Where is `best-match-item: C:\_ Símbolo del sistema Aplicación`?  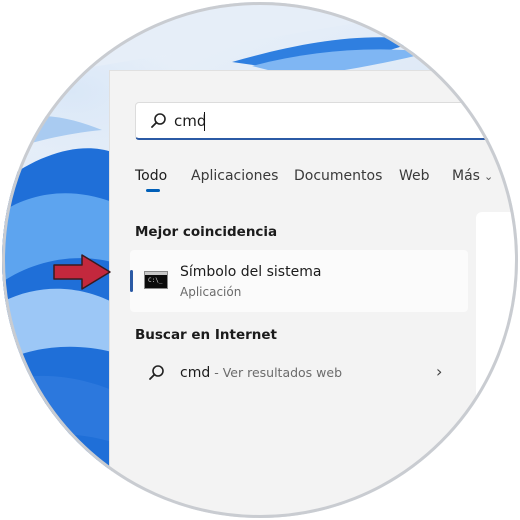 best-match-item: C:\_ Símbolo del sistema Aplicación is located at coordinates (299, 281).